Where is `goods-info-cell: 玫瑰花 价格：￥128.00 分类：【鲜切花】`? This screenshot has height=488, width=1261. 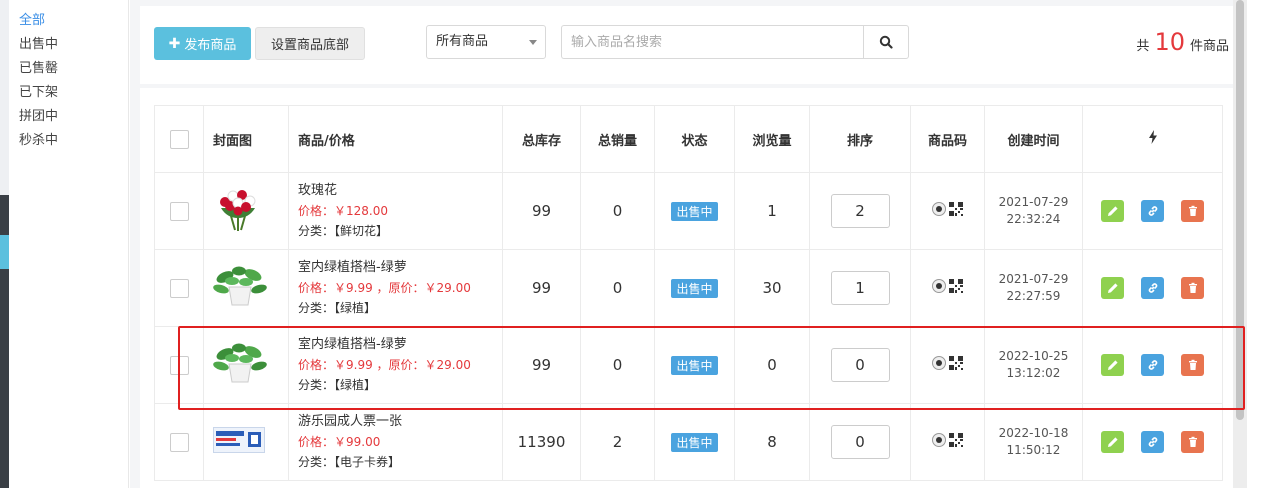 goods-info-cell: 玫瑰花 价格：￥128.00 分类：【鲜切花】 is located at coordinates (395, 211).